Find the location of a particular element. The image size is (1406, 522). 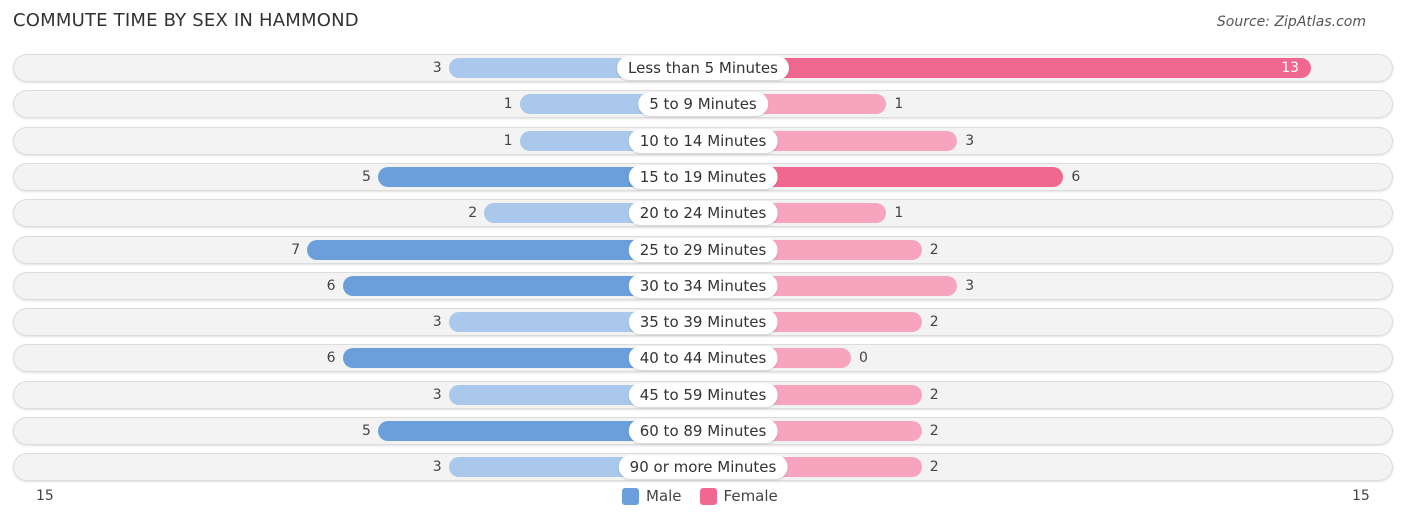

value-label-female: 6 is located at coordinates (1076, 176).